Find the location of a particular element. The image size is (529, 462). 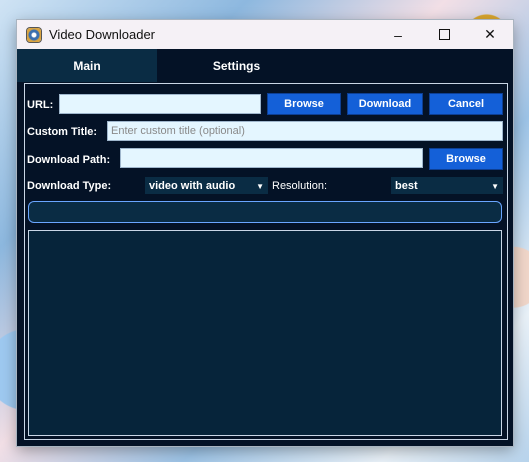

download-type-label: Download Type: is located at coordinates (69, 186).